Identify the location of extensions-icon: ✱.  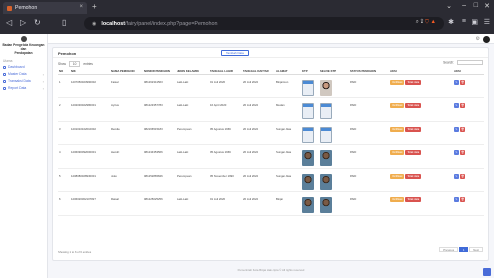
(451, 22).